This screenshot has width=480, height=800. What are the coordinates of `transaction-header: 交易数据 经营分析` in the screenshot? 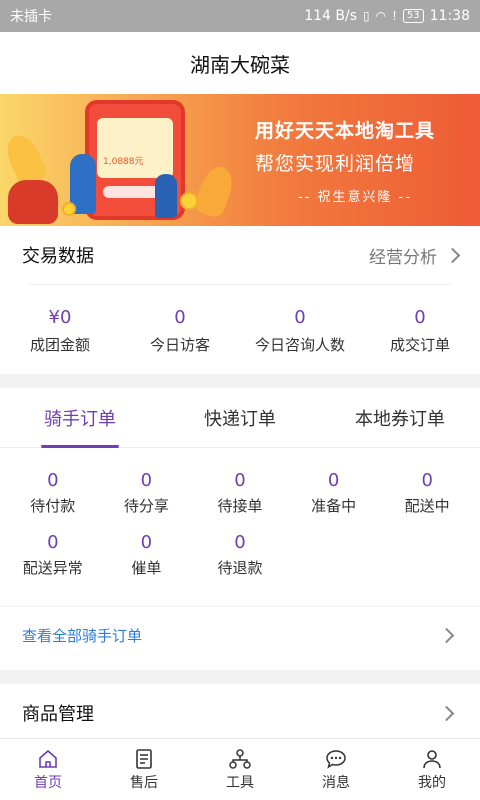 It's located at (240, 255).